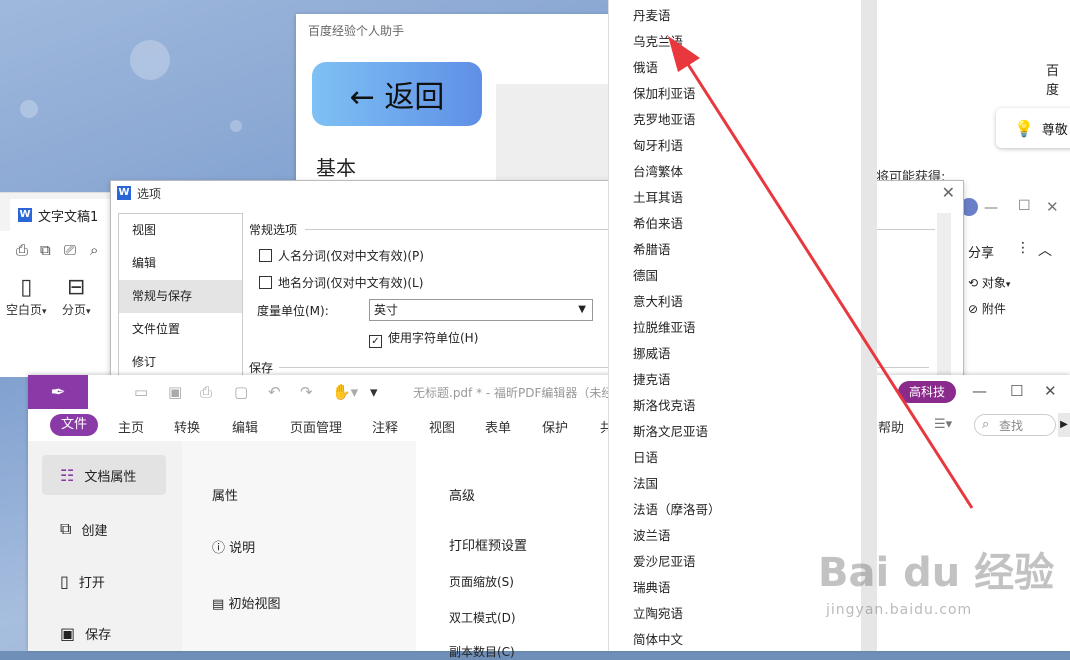 Image resolution: width=1070 pixels, height=660 pixels. Describe the element at coordinates (684, 54) in the screenshot. I see `arrow-head` at that location.